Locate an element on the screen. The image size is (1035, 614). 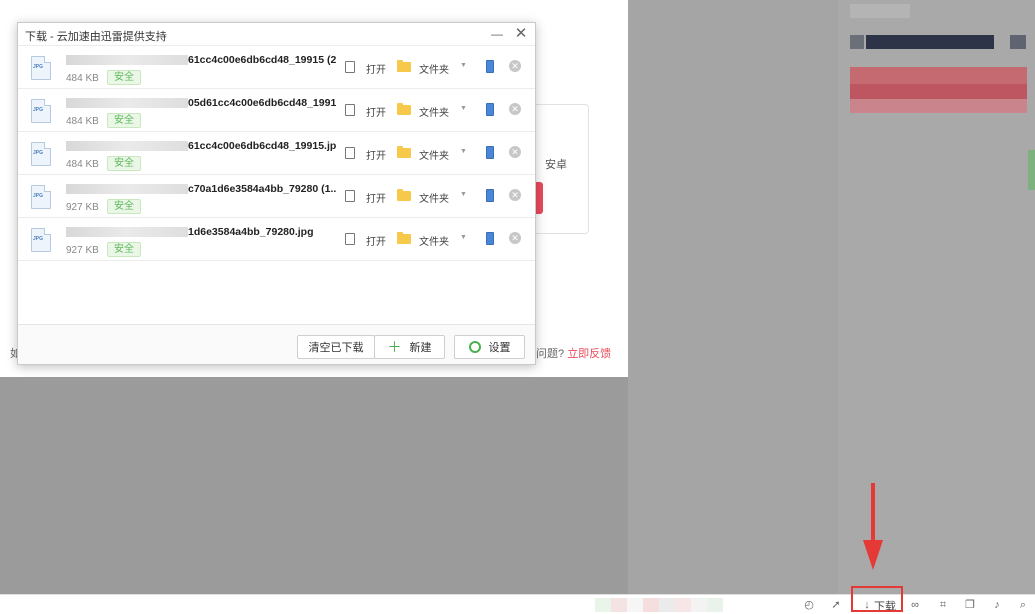
search-icon: ⌕ is located at coordinates (1023, 605).